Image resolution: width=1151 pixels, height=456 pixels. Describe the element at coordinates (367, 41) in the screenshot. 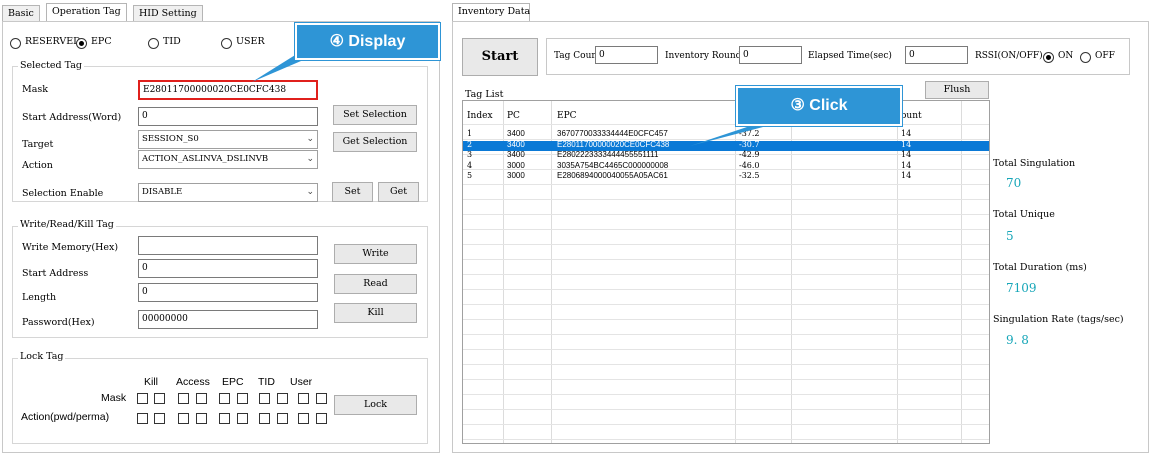

I see `display-callout: ④ Display` at that location.